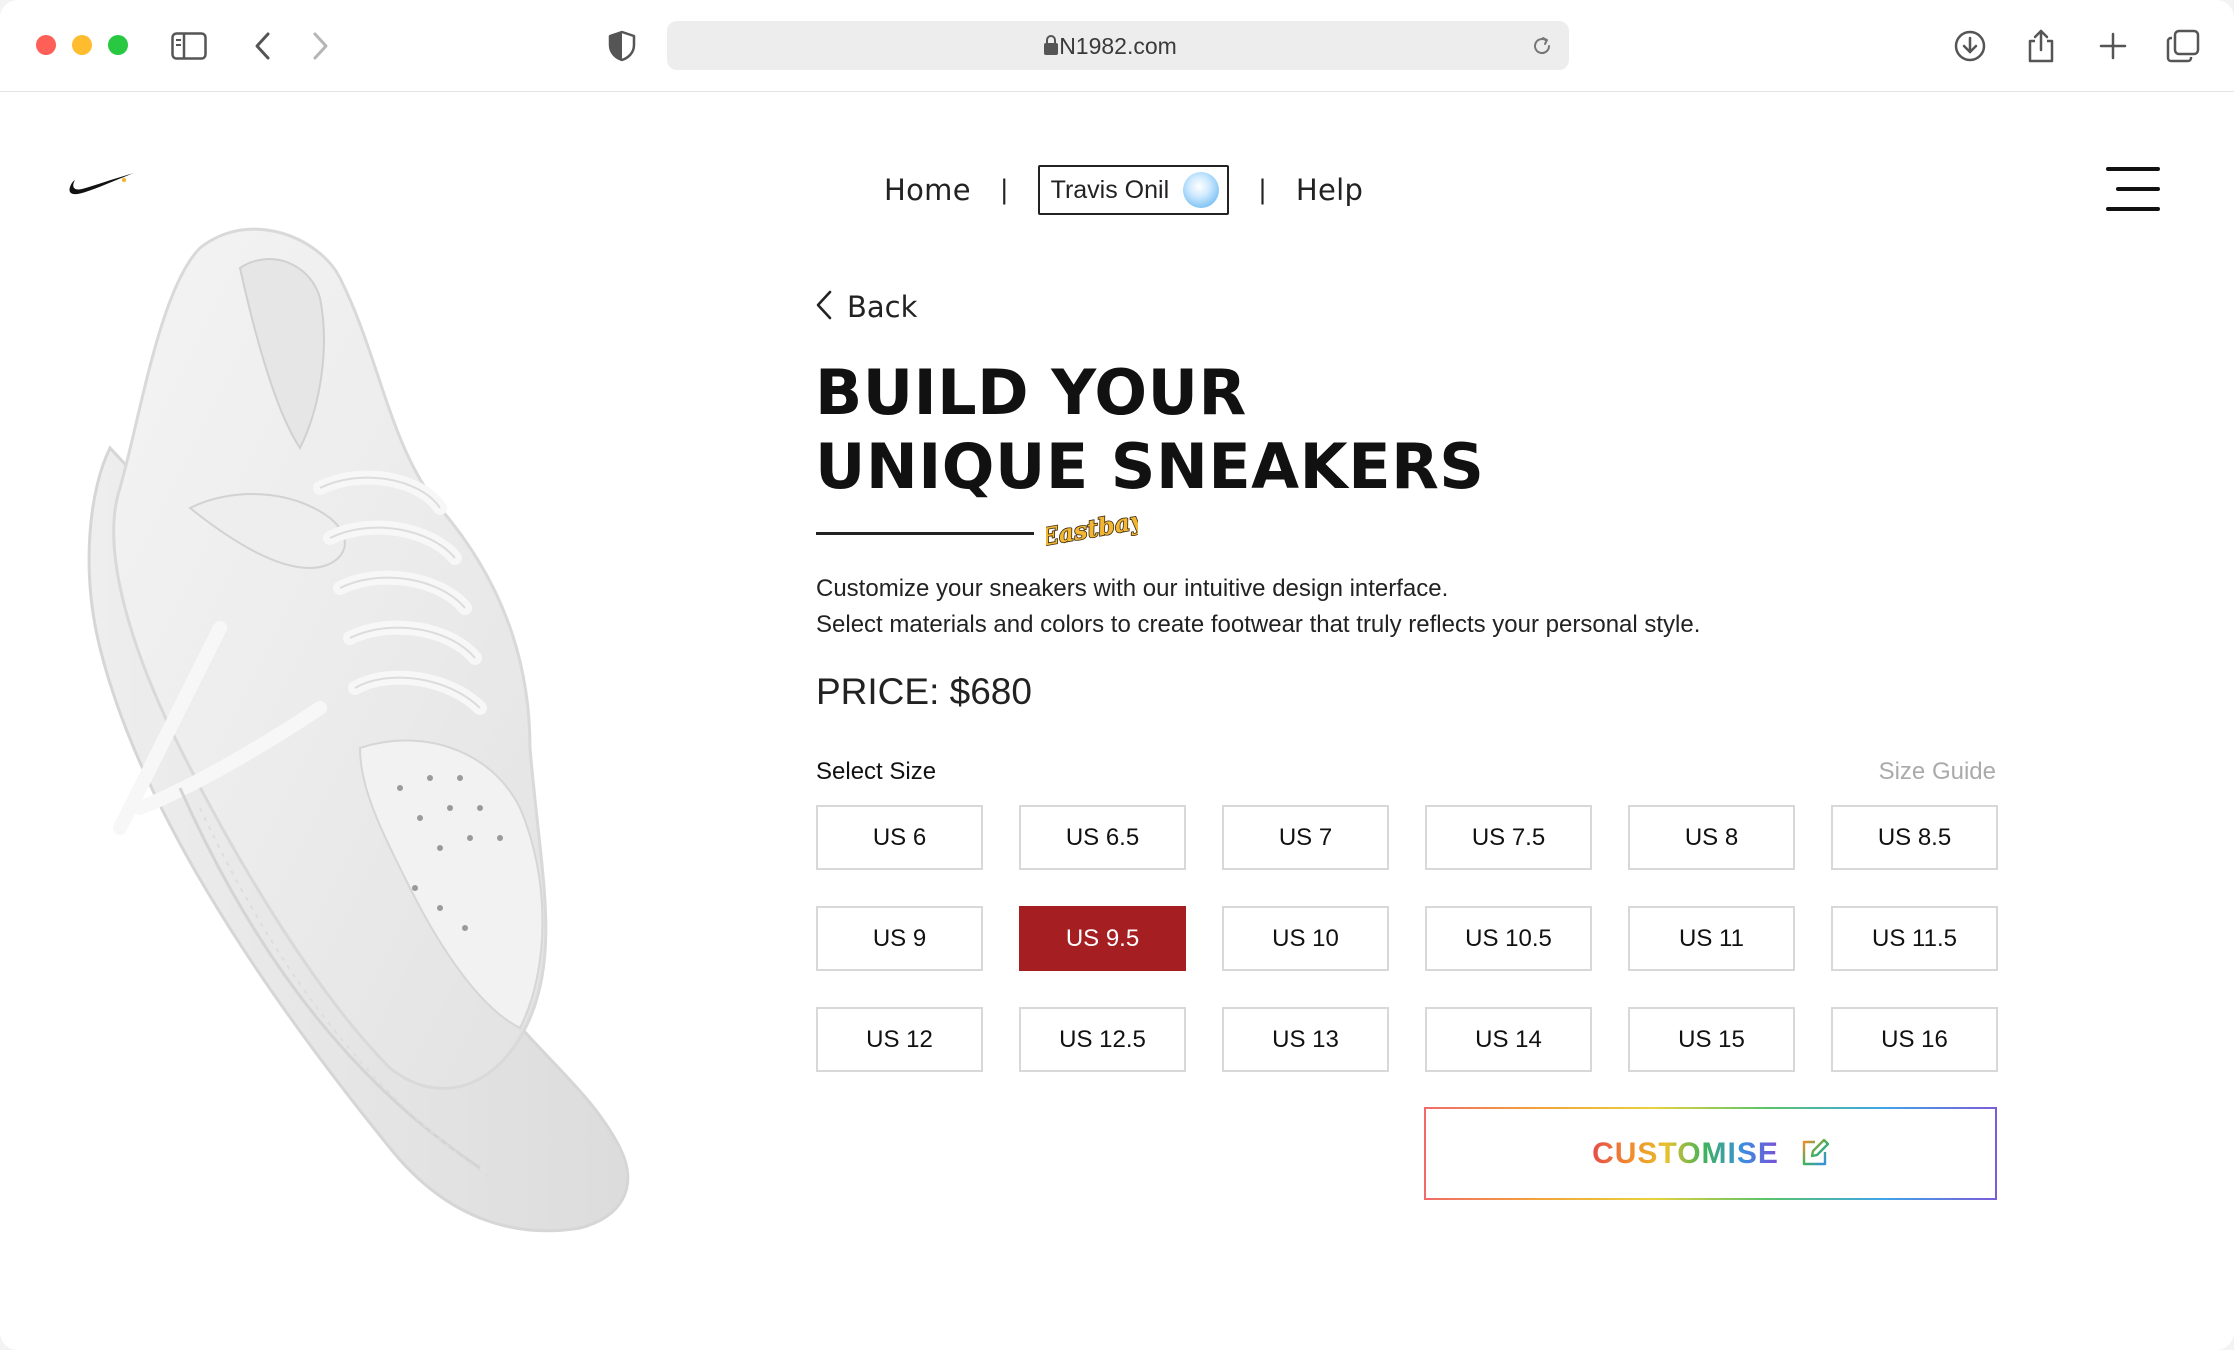  What do you see at coordinates (1031, 392) in the screenshot?
I see `title-line-1: BUILD YOUR` at bounding box center [1031, 392].